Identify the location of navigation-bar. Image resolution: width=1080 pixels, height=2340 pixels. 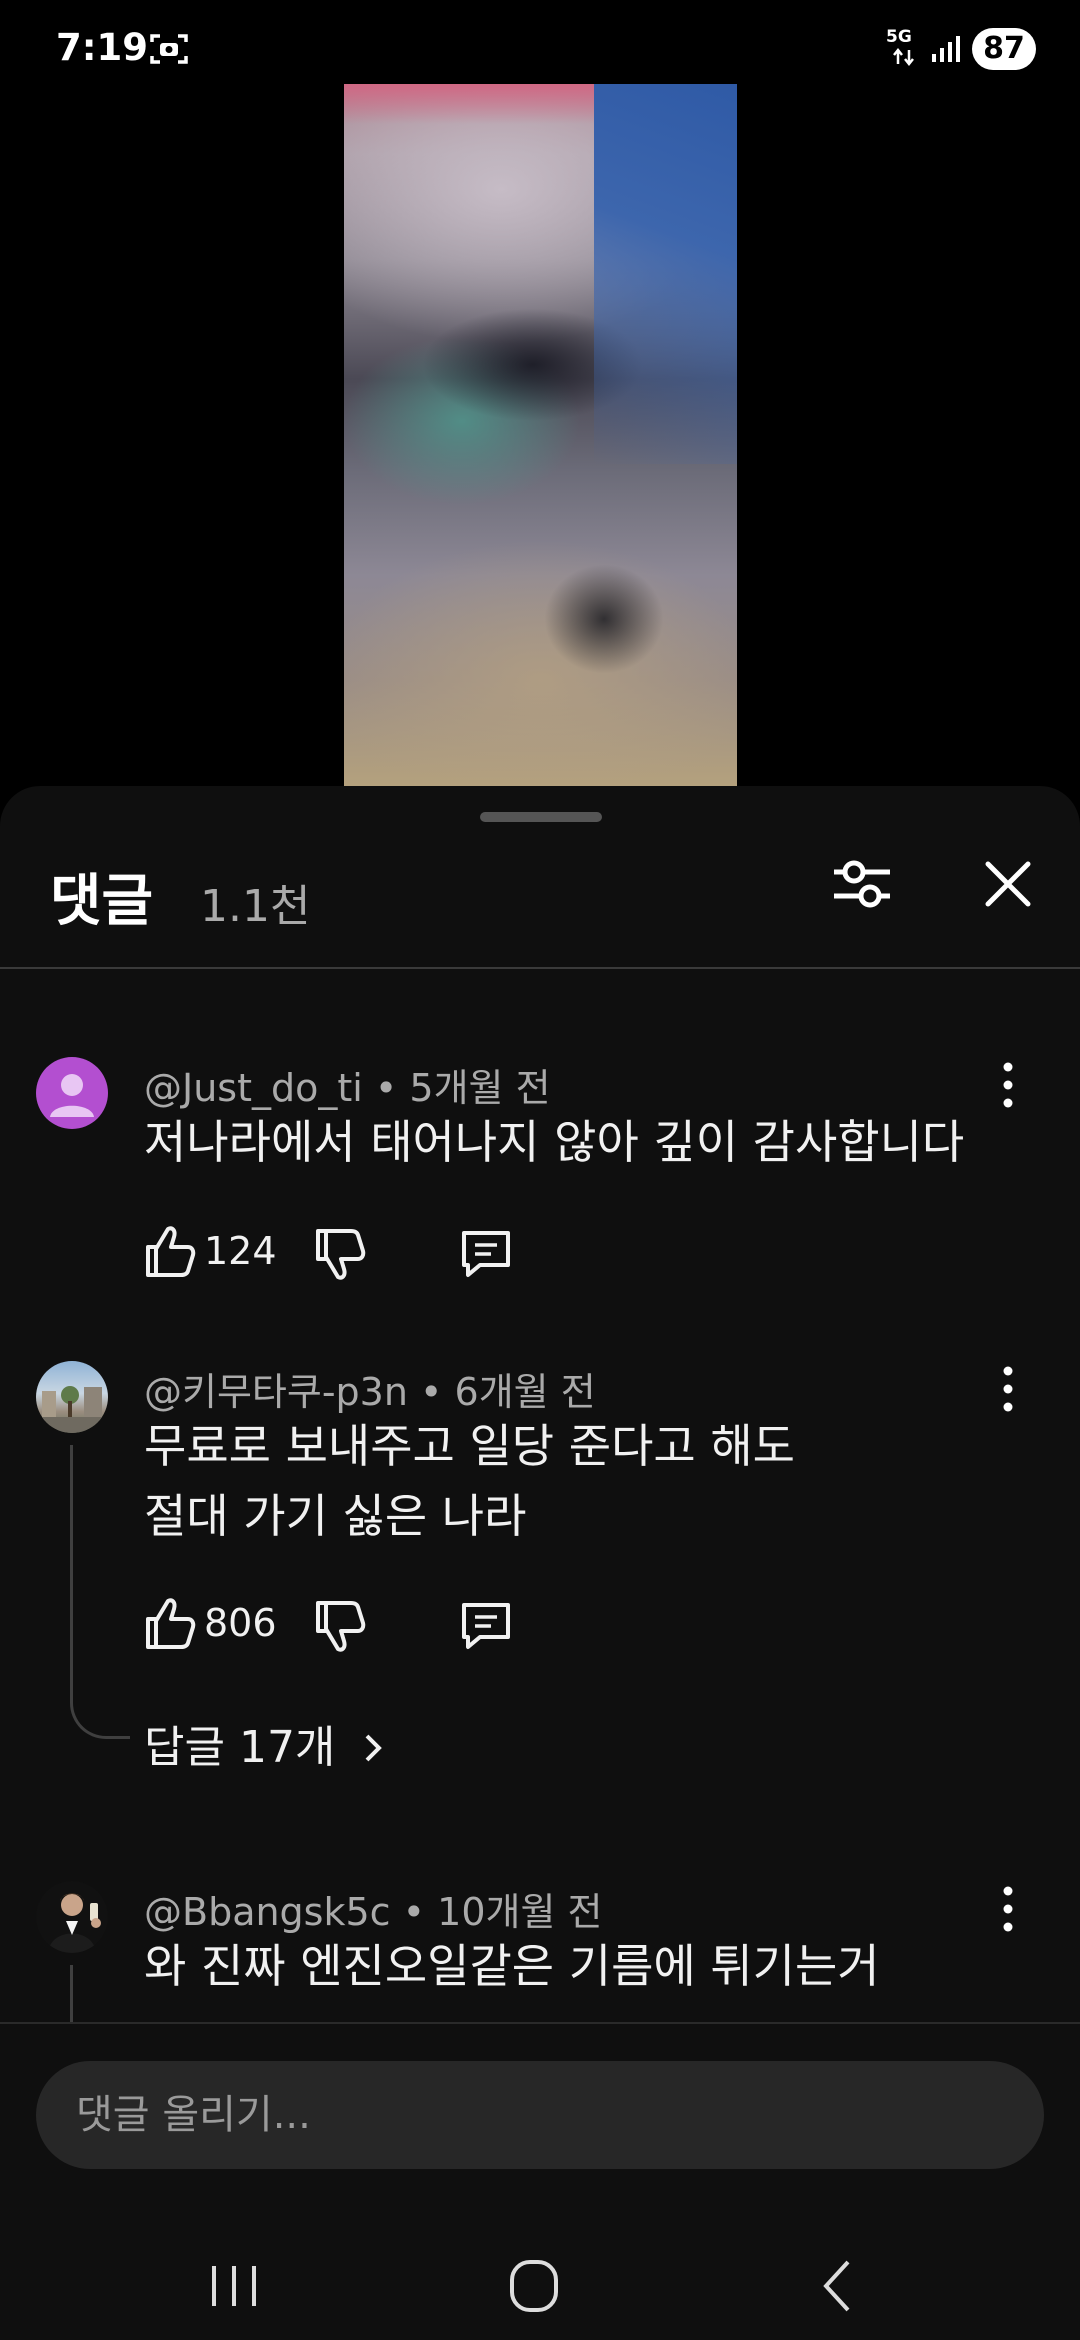
(540, 2286).